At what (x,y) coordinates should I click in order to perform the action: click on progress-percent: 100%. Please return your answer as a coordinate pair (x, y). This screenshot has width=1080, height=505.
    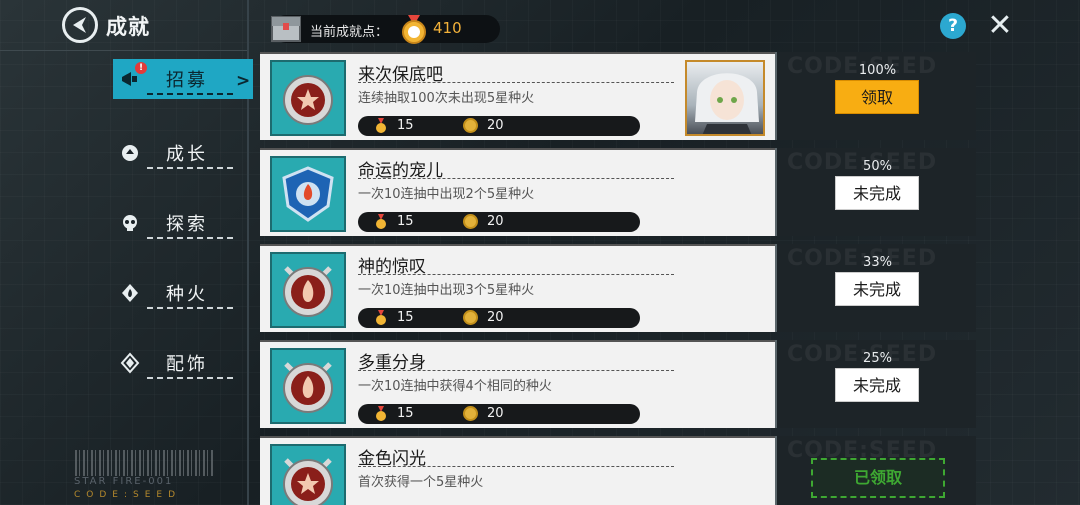
    Looking at the image, I should click on (877, 70).